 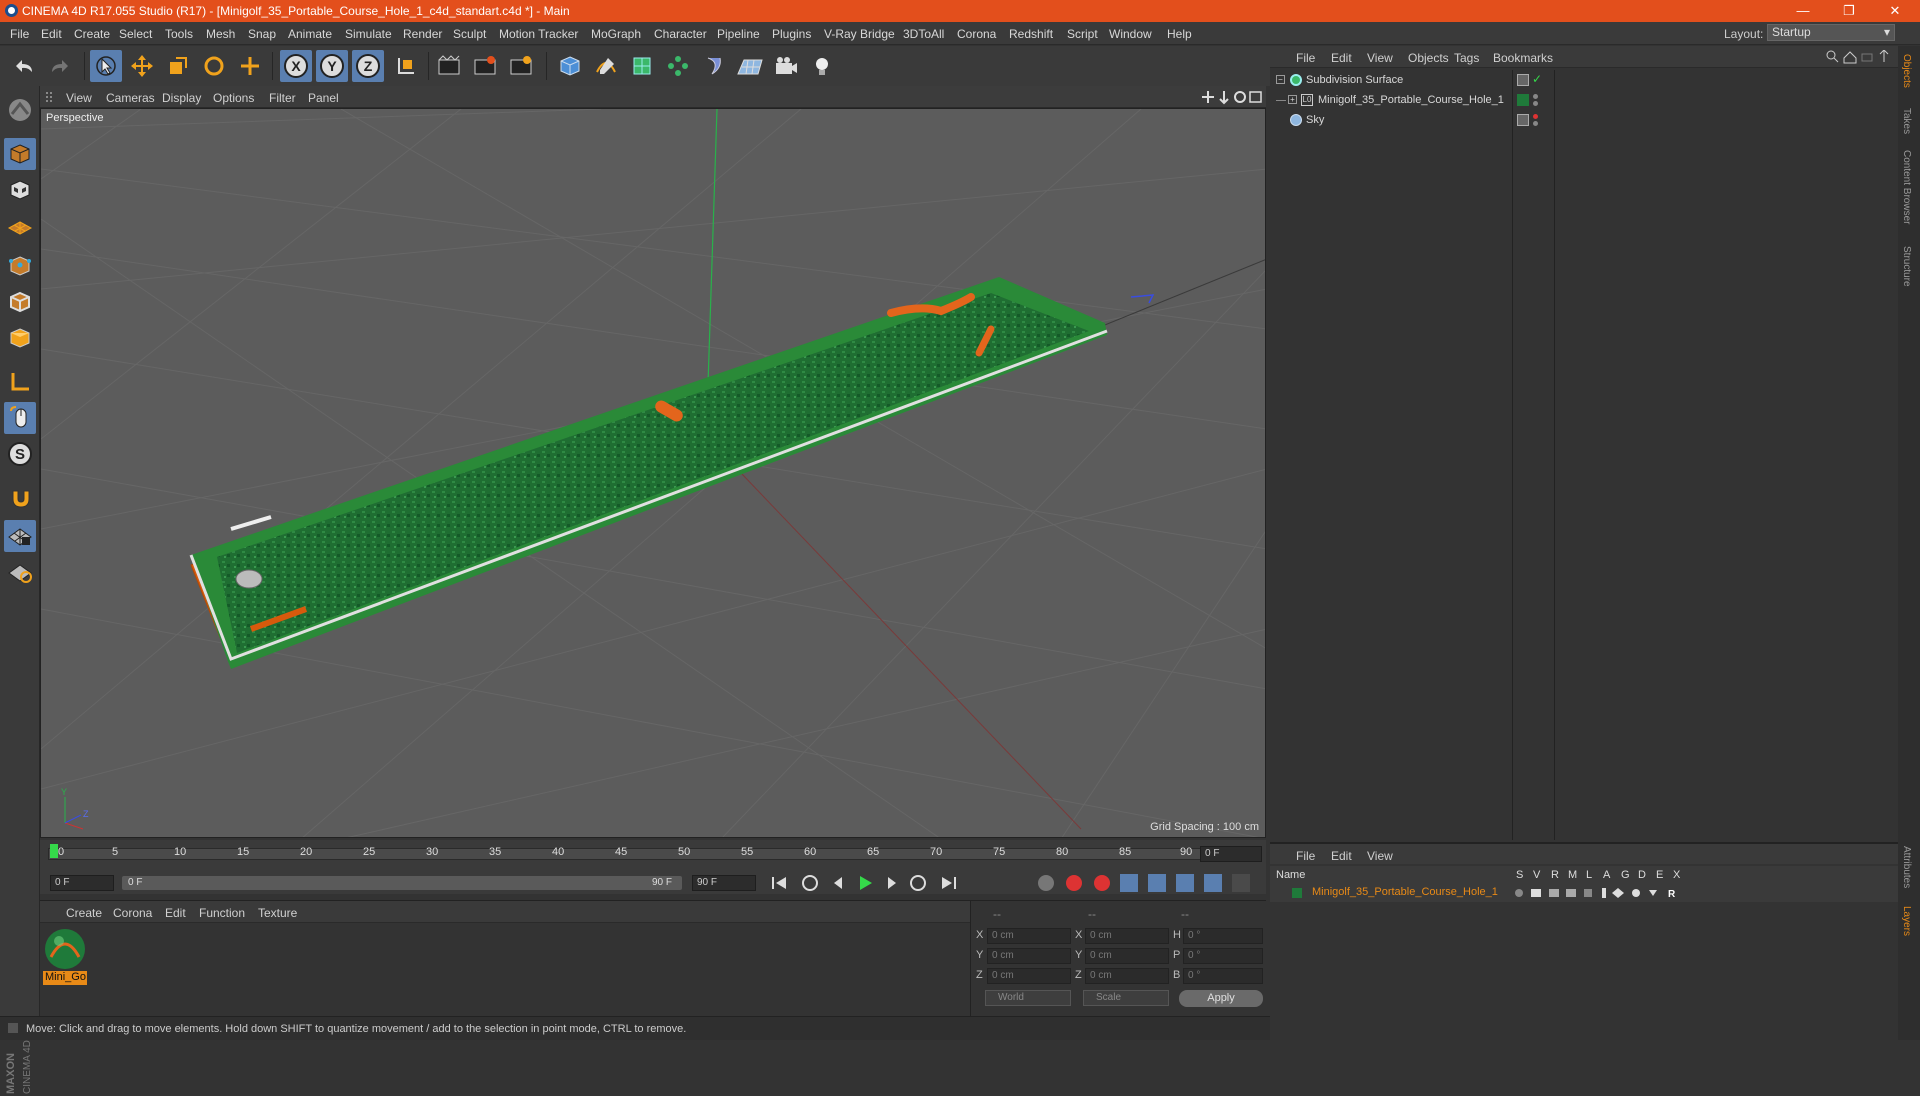 What do you see at coordinates (1860, 57) in the screenshot?
I see `object-manager-nav-icons` at bounding box center [1860, 57].